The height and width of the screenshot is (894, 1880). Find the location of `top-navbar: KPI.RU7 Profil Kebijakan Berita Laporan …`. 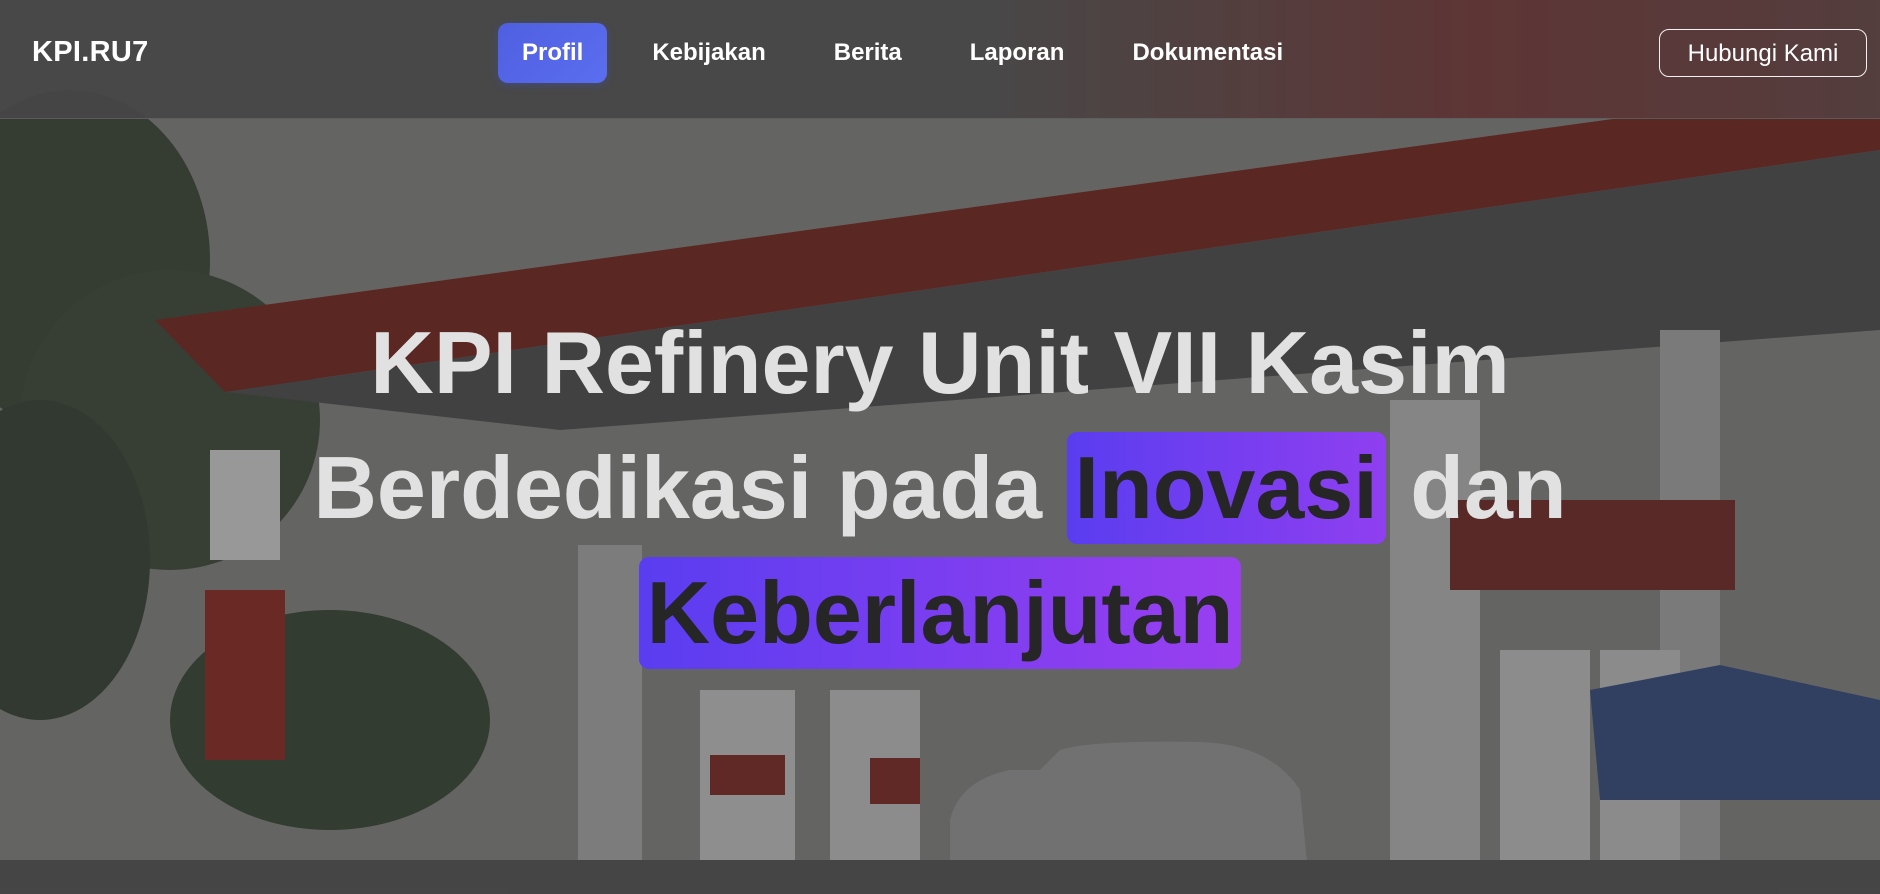

top-navbar: KPI.RU7 Profil Kebijakan Berita Laporan … is located at coordinates (940, 59).